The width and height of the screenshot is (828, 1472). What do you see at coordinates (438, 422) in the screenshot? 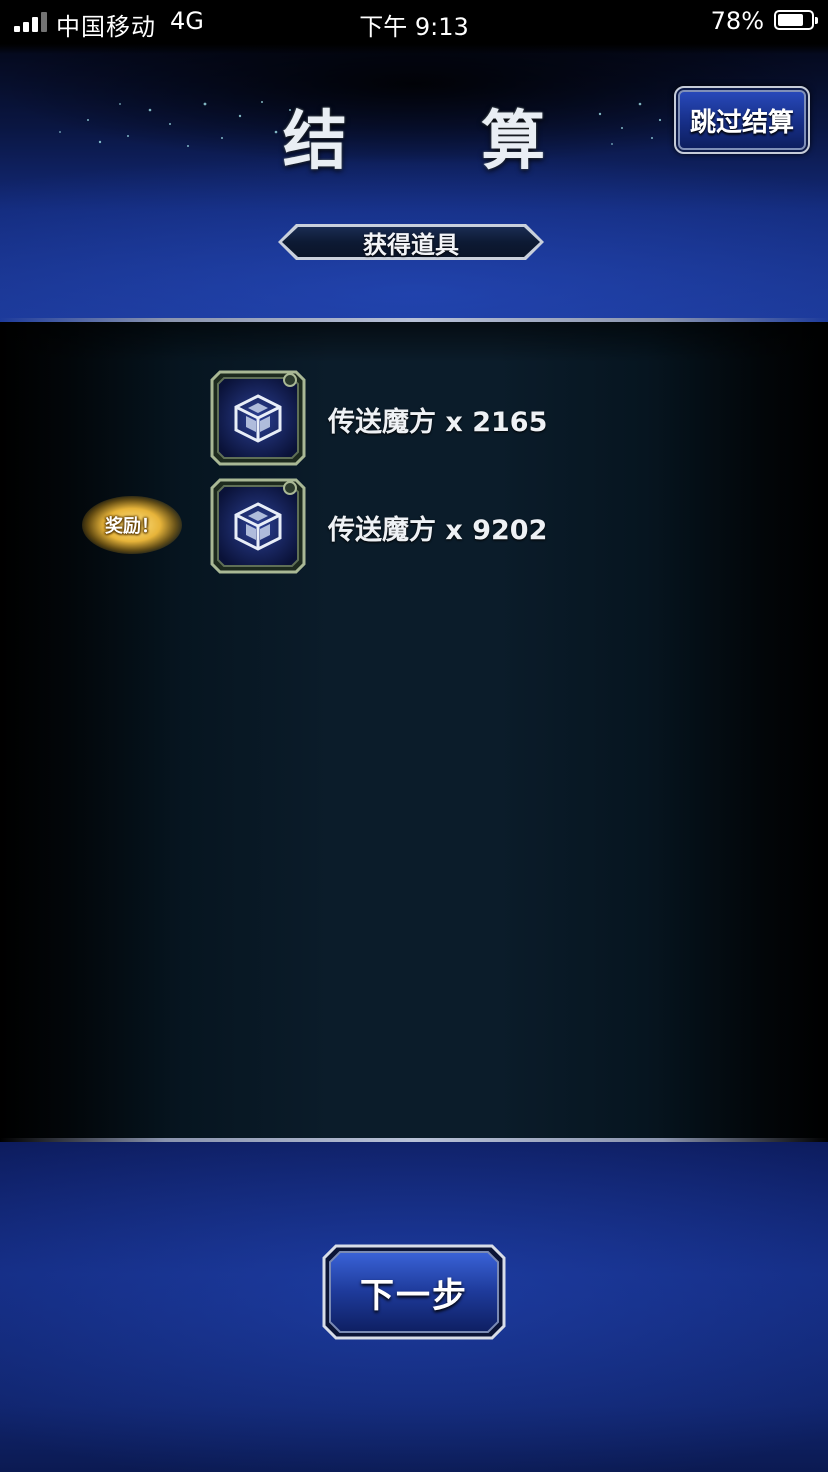
I see `reward-item-label: 传送魔方 x 2165` at bounding box center [438, 422].